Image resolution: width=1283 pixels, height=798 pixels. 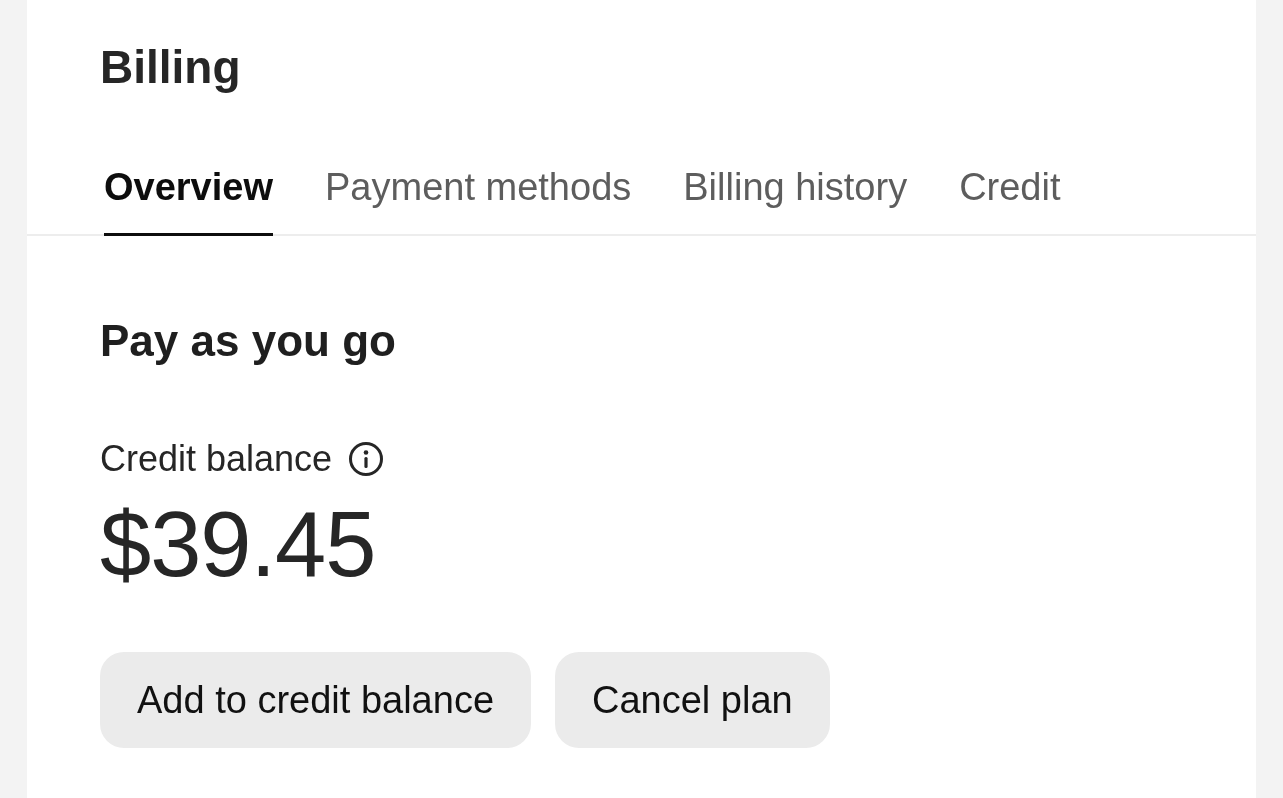 What do you see at coordinates (248, 341) in the screenshot?
I see `plan-title: Pay as you go` at bounding box center [248, 341].